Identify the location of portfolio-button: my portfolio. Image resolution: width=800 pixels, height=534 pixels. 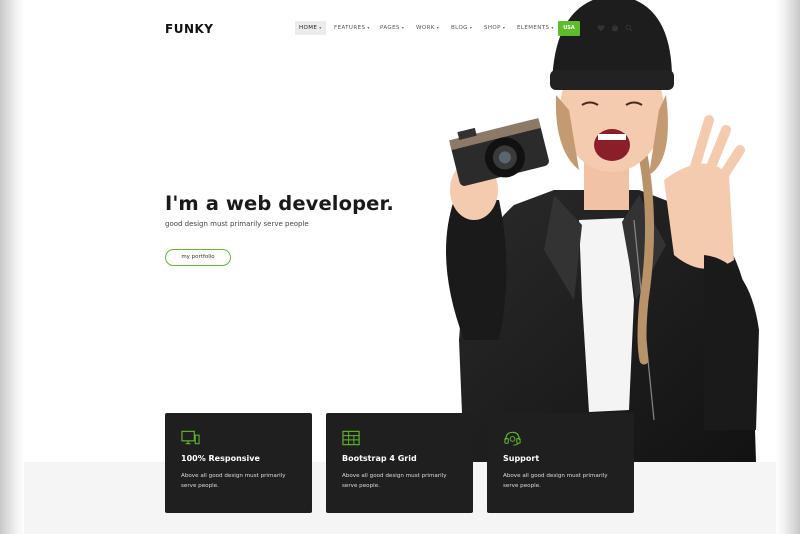
(198, 257).